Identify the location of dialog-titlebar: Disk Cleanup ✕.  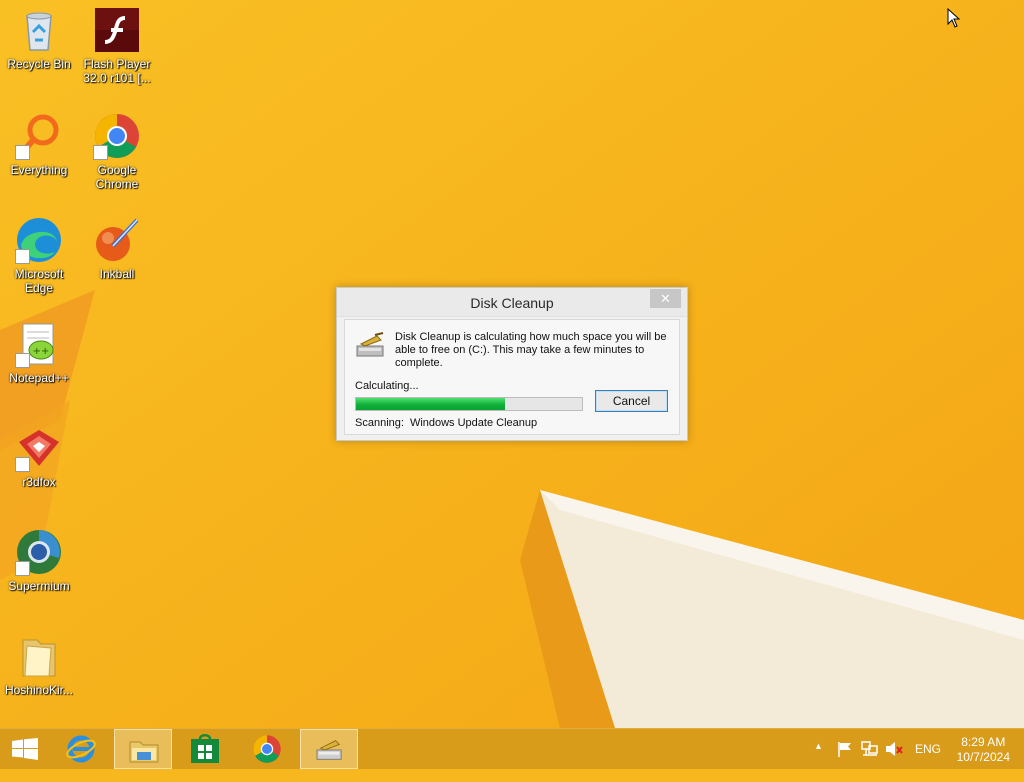
(512, 302).